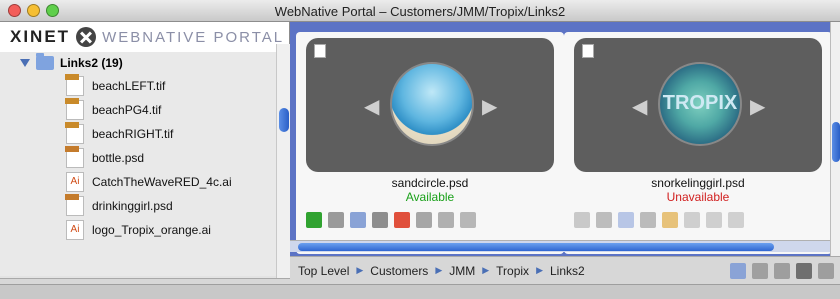 The width and height of the screenshot is (840, 299). Describe the element at coordinates (127, 110) in the screenshot. I see `tree-file-label: beachPG4.tif` at that location.